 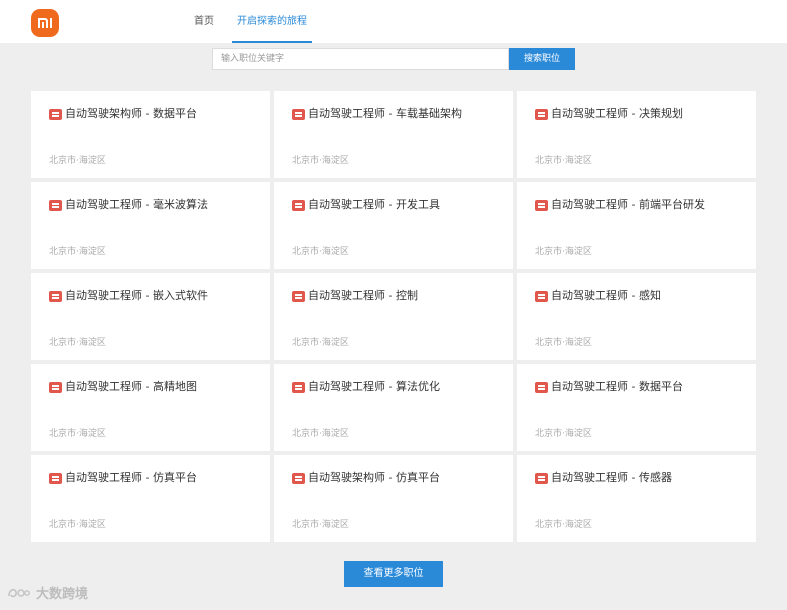 I want to click on nav-tab-explore-journey: 开启探索的旅程, so click(x=272, y=21).